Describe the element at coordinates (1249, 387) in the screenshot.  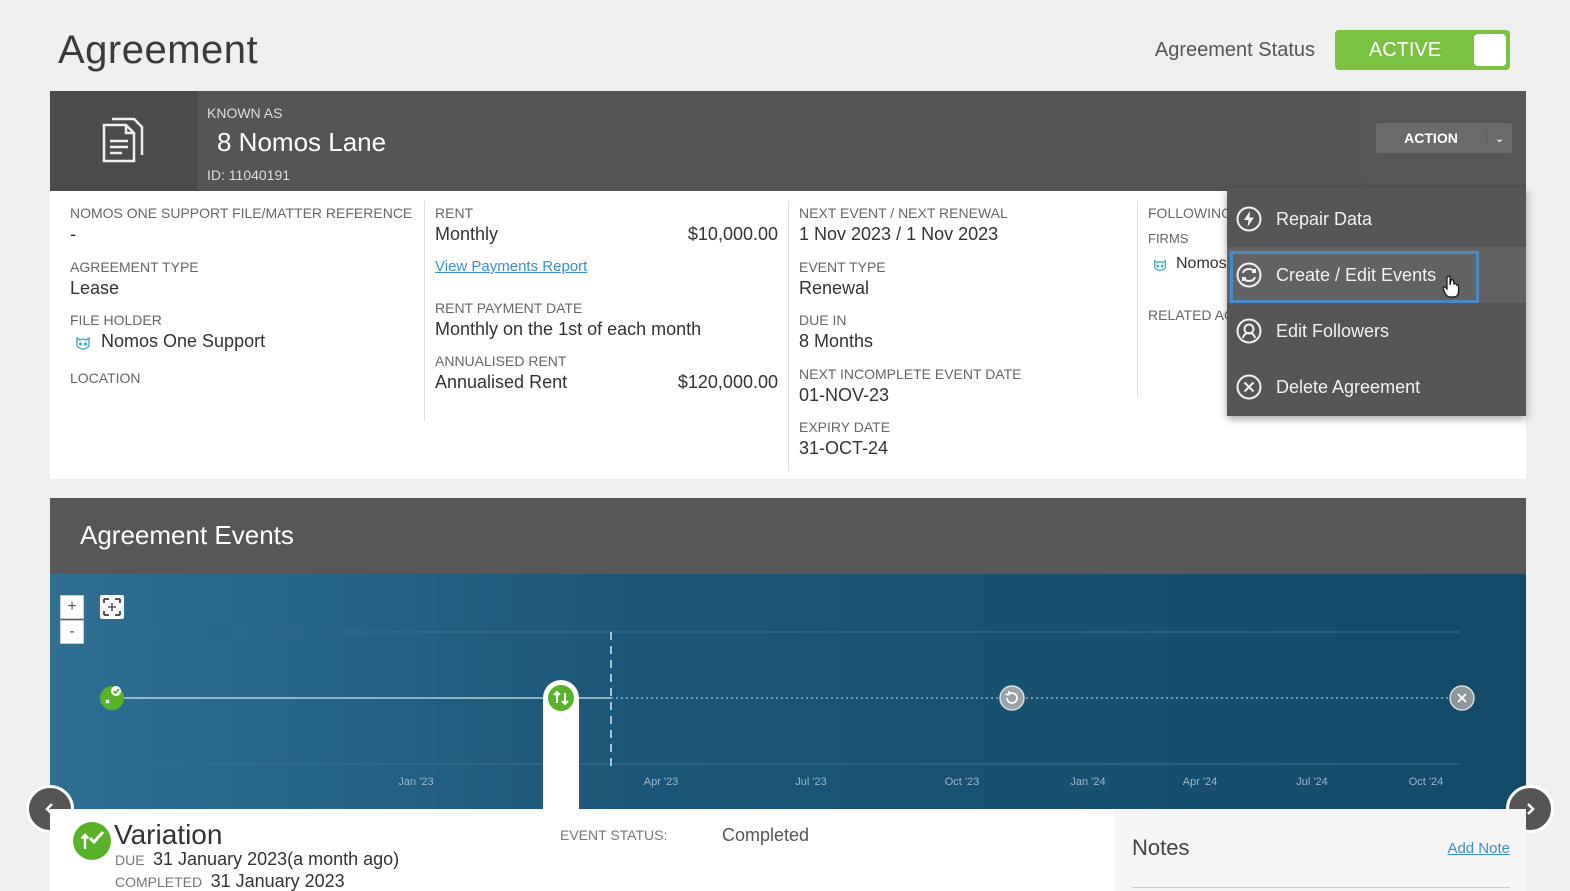
I see `close-circle-icon` at that location.